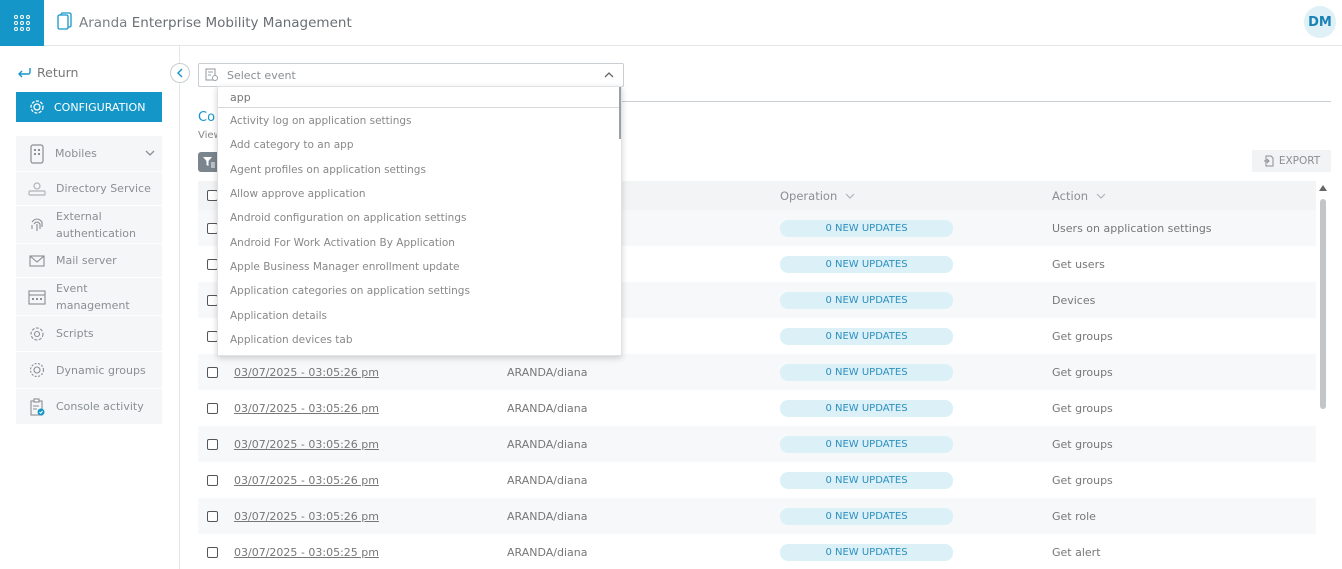 This screenshot has width=1342, height=569. What do you see at coordinates (419, 97) in the screenshot?
I see `event-search-input: app` at bounding box center [419, 97].